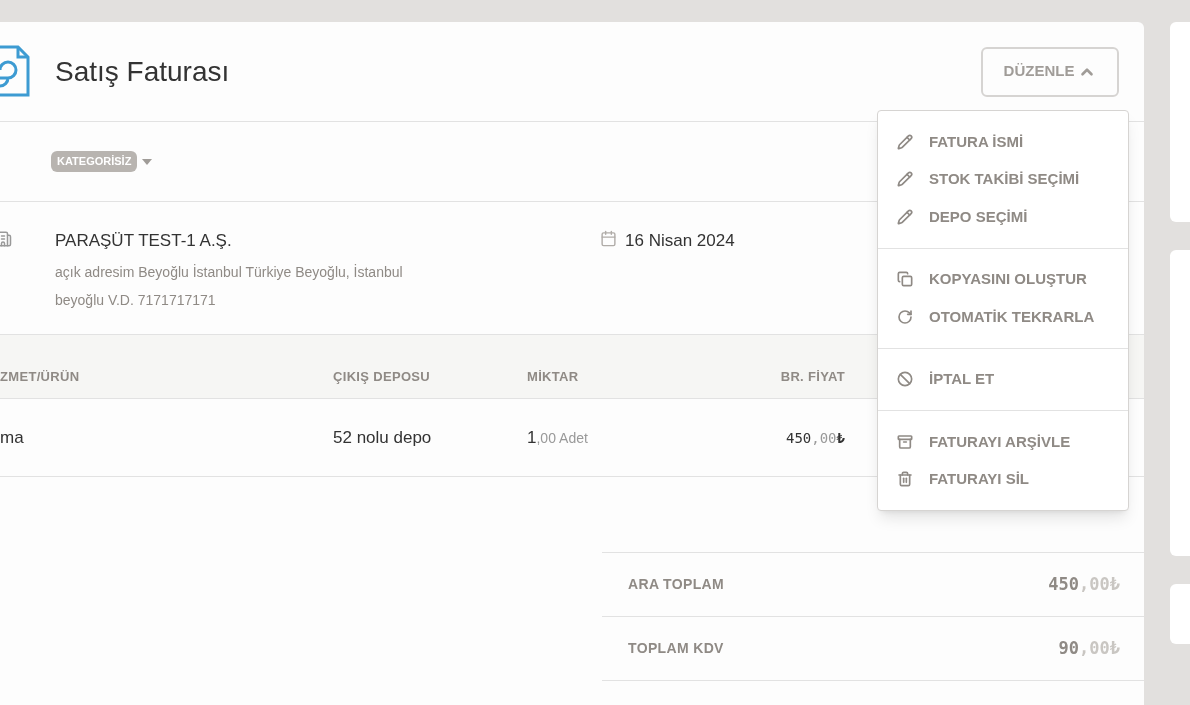  What do you see at coordinates (1003, 317) in the screenshot?
I see `menu-item: OTOMATİK TEKRARLA` at bounding box center [1003, 317].